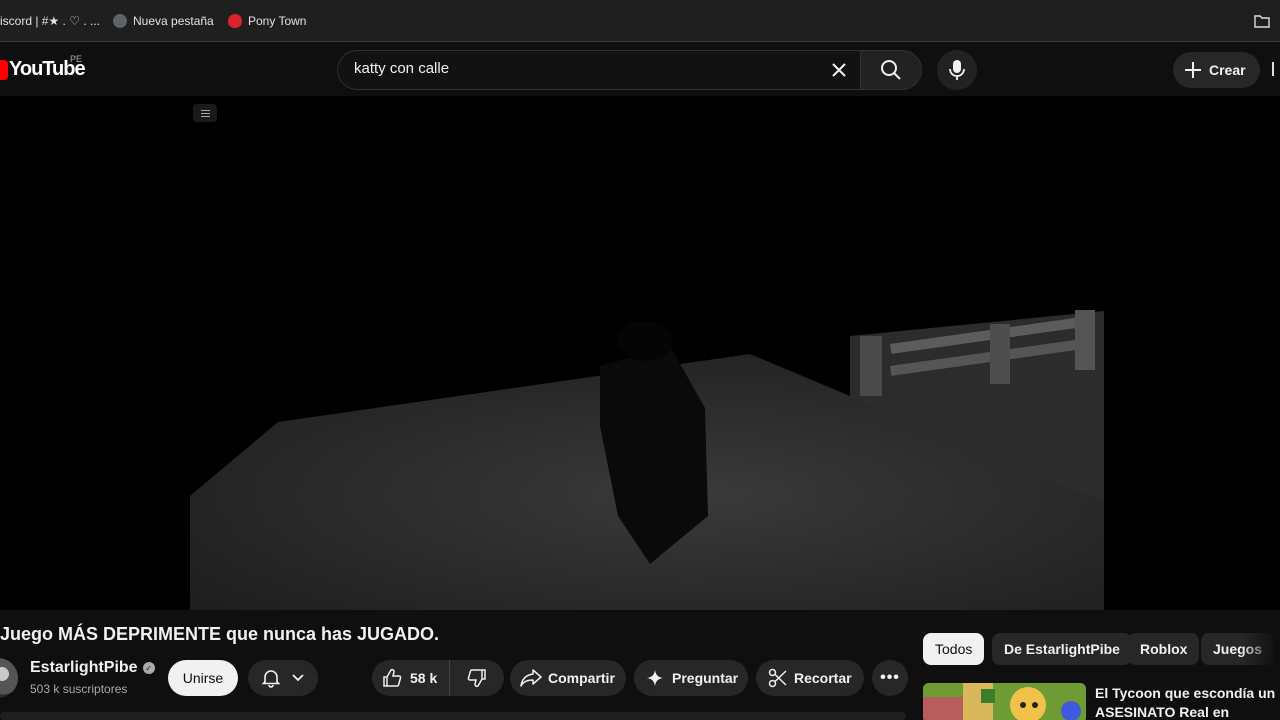 This screenshot has height=720, width=1280. I want to click on ask-label: Preguntar, so click(705, 678).